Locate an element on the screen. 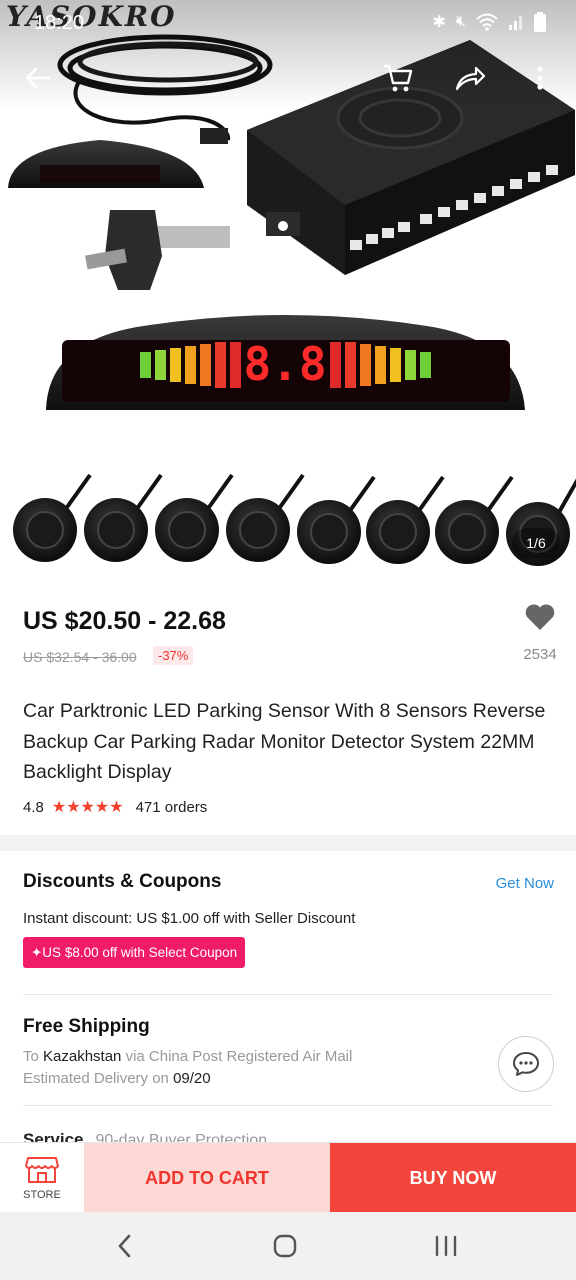 This screenshot has height=1280, width=576. share-icon is located at coordinates (470, 78).